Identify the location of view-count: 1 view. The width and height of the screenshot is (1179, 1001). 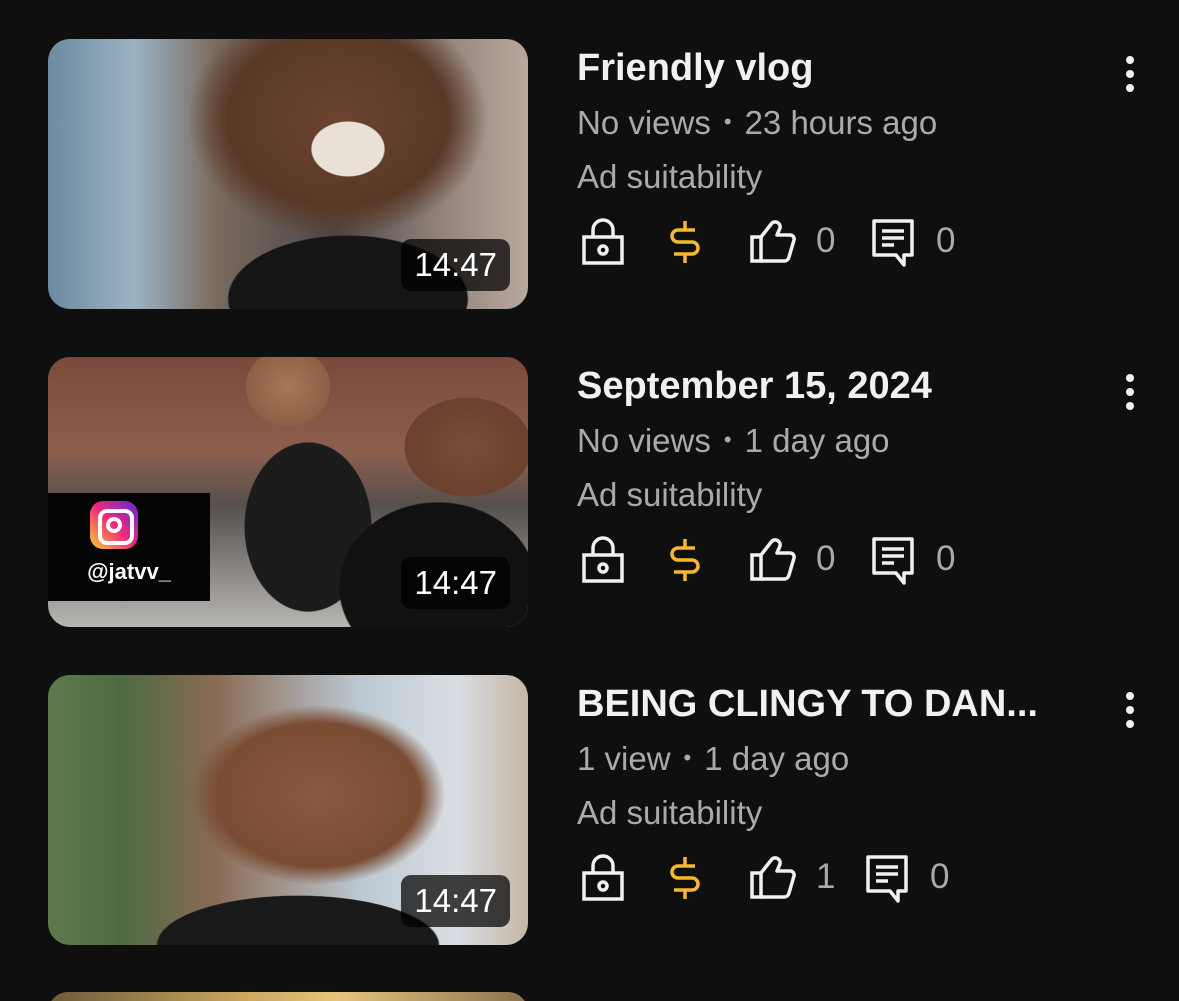
(624, 758).